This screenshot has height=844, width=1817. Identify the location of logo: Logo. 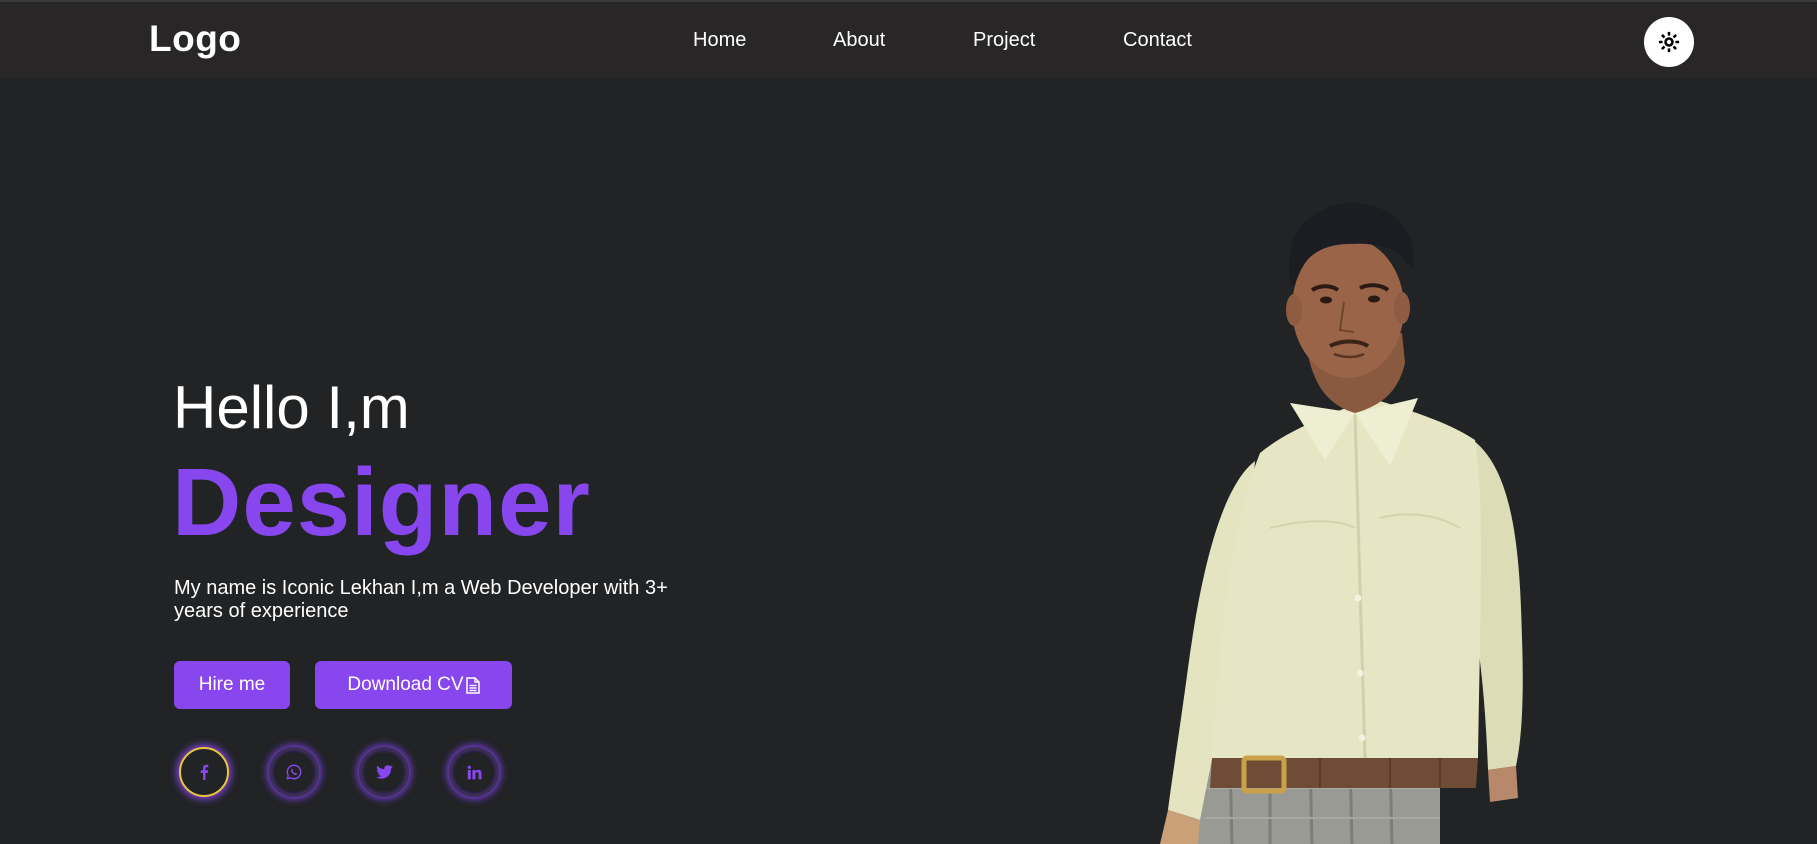
(195, 39).